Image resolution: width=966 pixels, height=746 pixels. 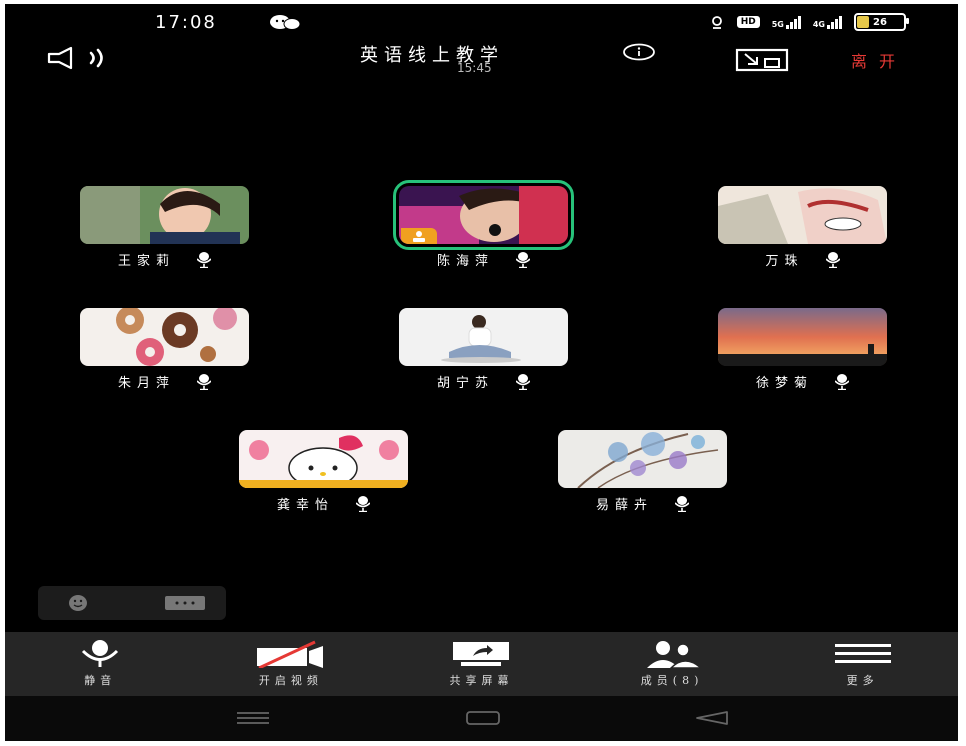 I want to click on speaker-icon, so click(x=79, y=58).